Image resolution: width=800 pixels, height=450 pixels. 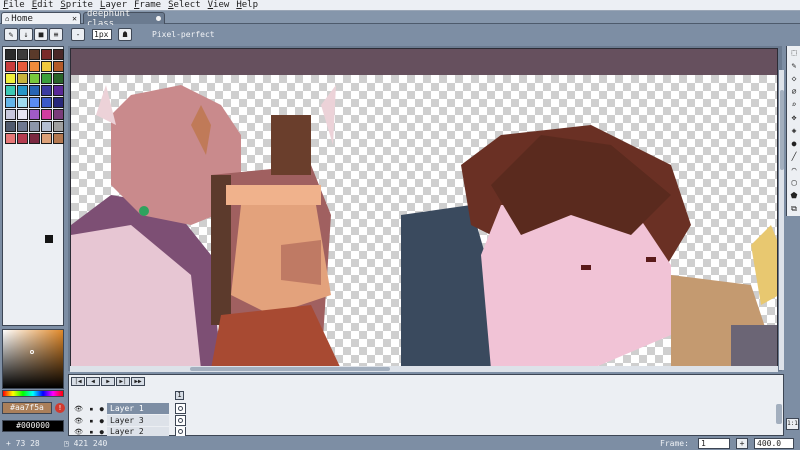 I want to click on curve-icon: ⌒, so click(x=794, y=170).